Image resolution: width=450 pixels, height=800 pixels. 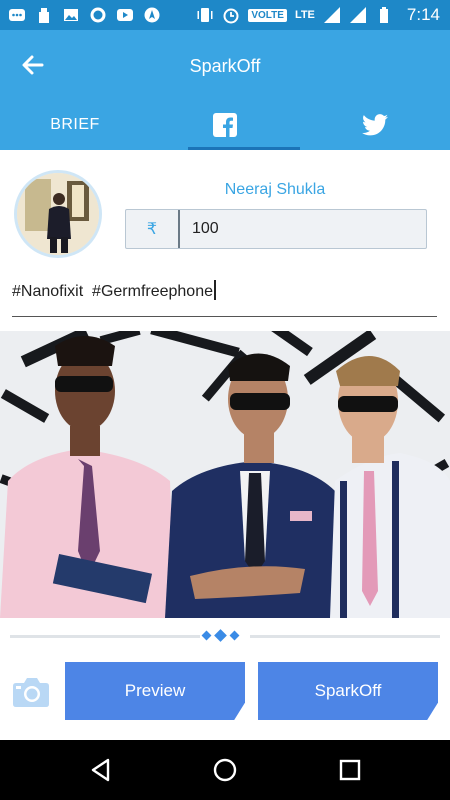 I want to click on system-nav-bar, so click(x=225, y=770).